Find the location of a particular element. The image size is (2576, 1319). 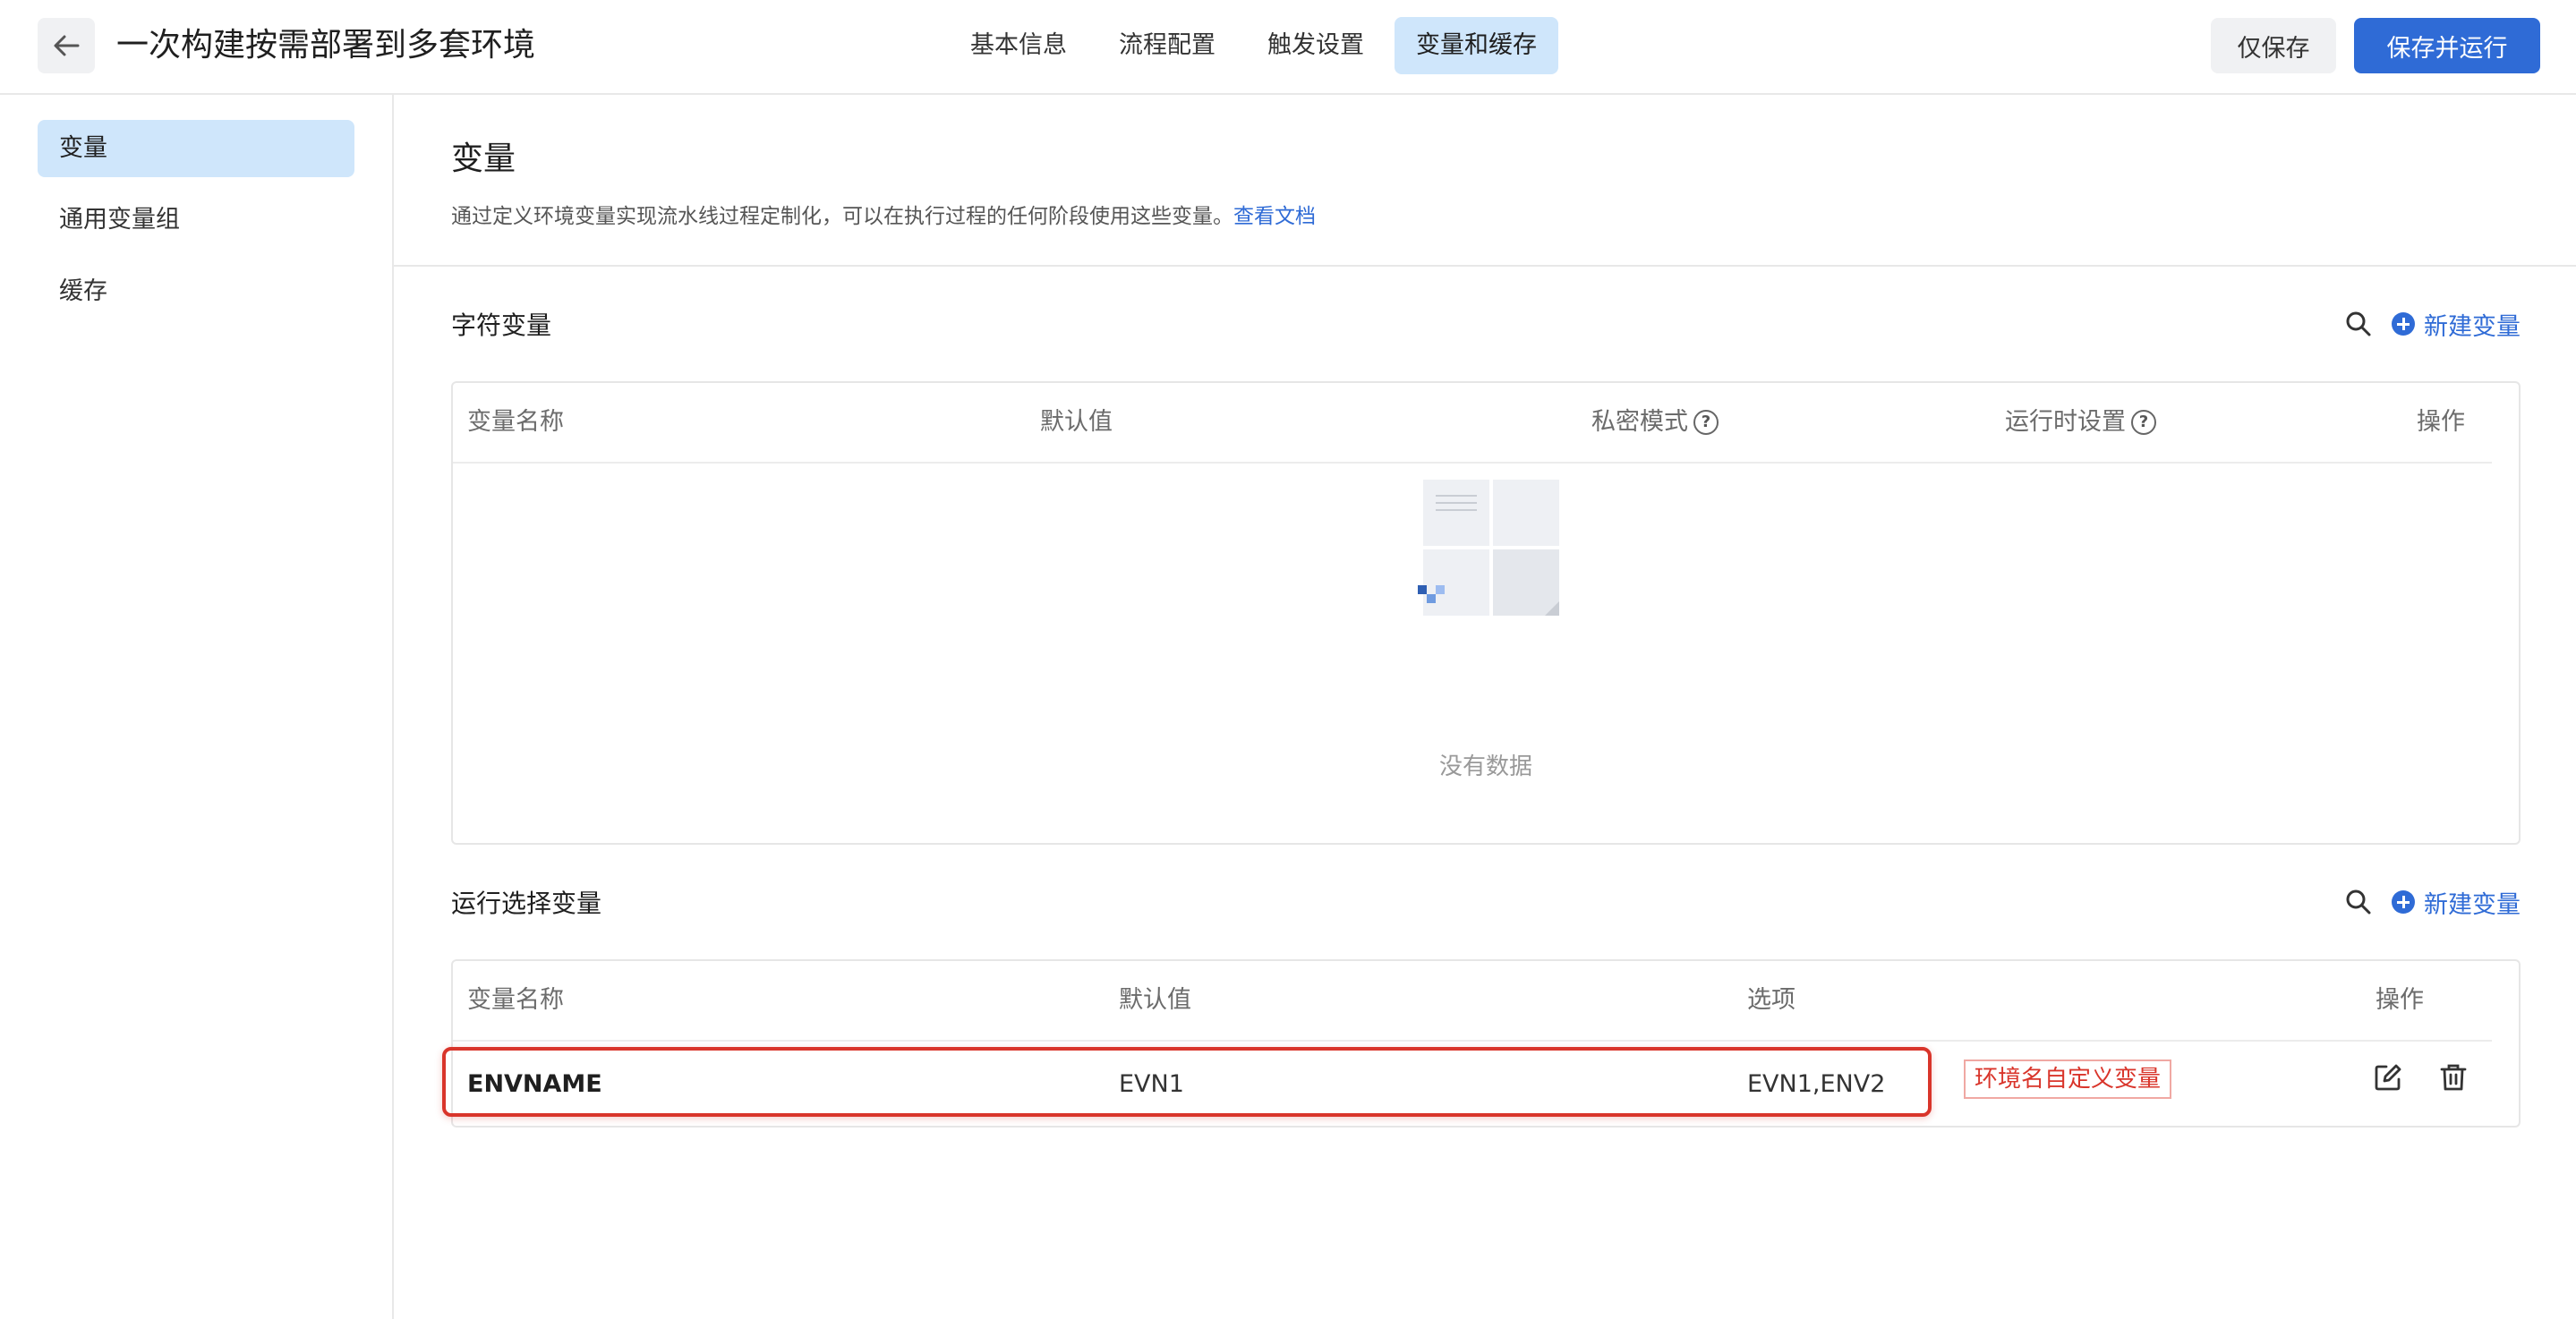

highlight-box is located at coordinates (1187, 1082).